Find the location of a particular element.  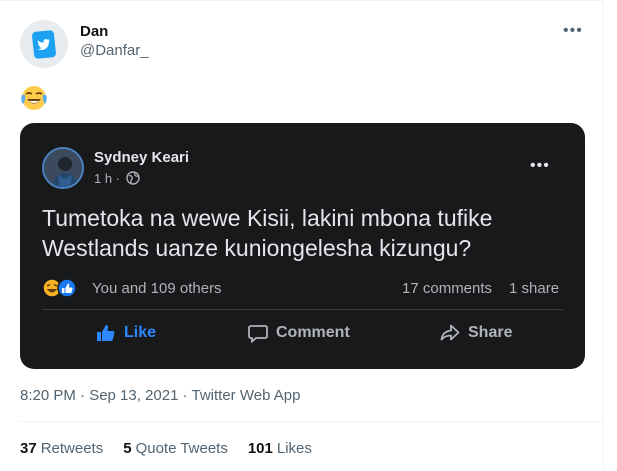

globe-icon is located at coordinates (133, 178).